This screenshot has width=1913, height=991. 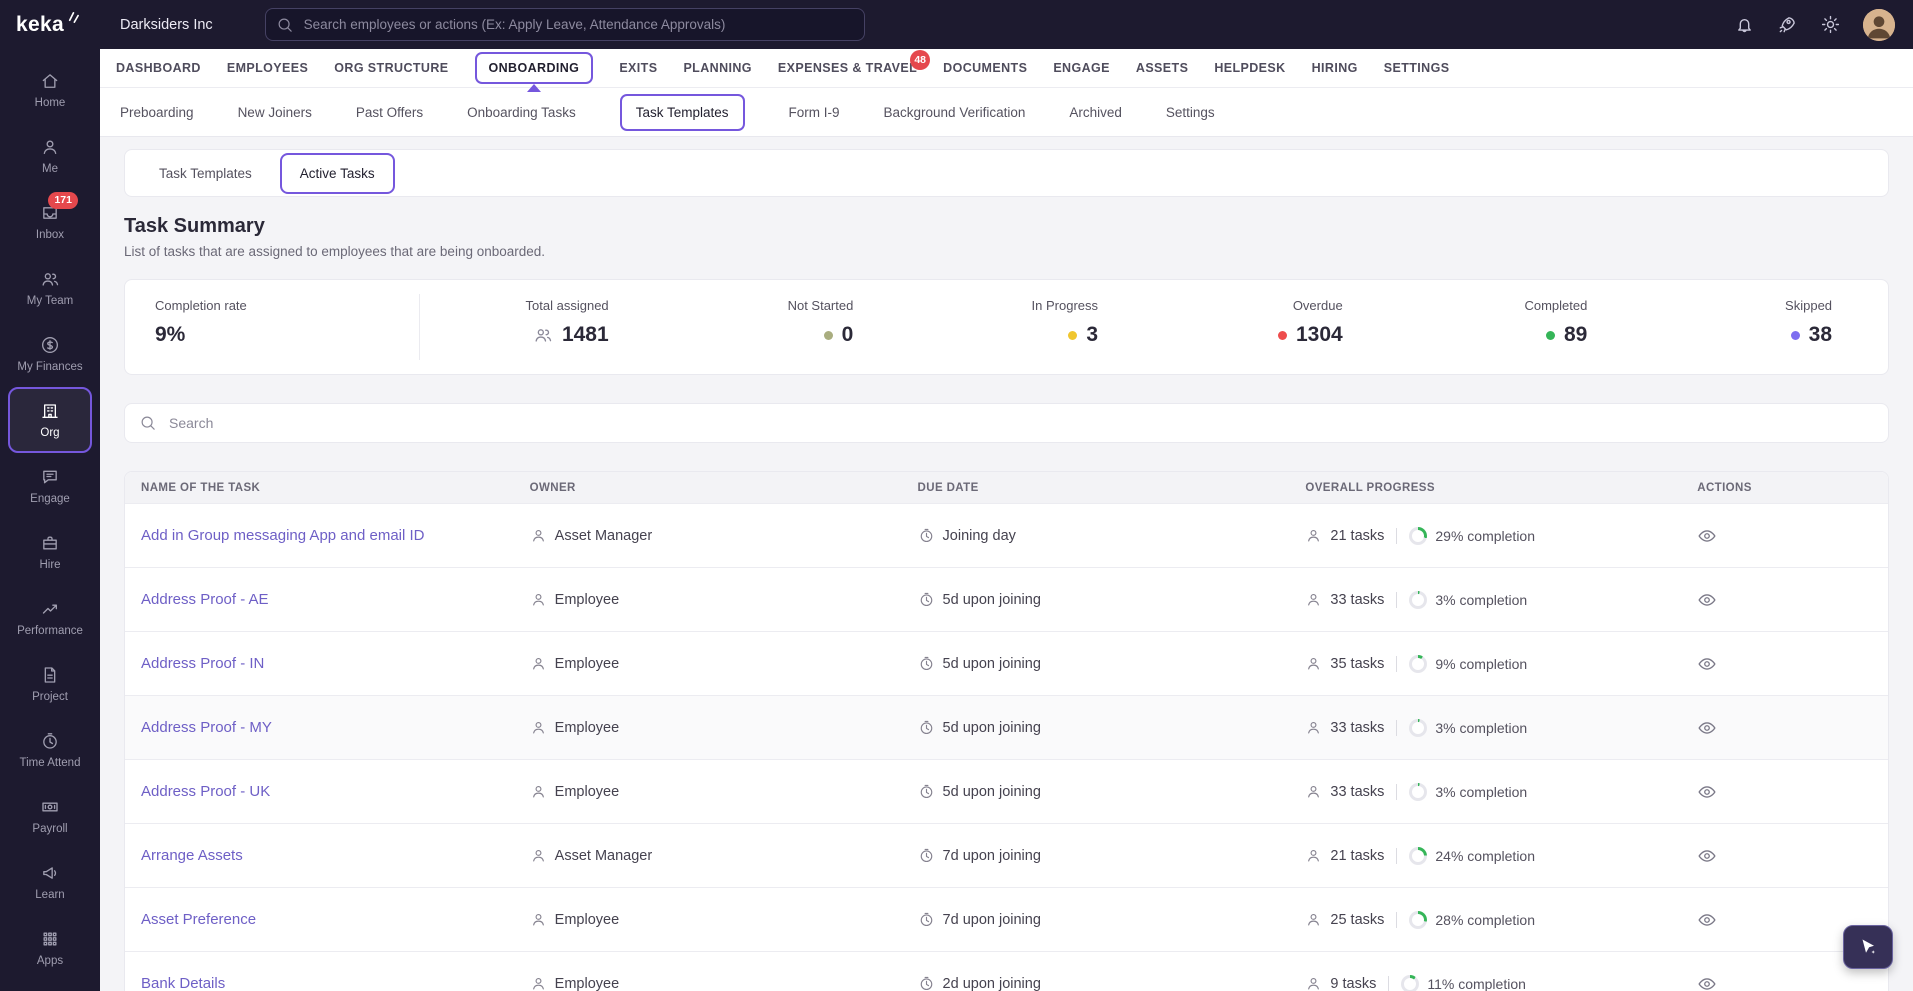 What do you see at coordinates (50, 367) in the screenshot?
I see `sidebar-item-label: My Finances` at bounding box center [50, 367].